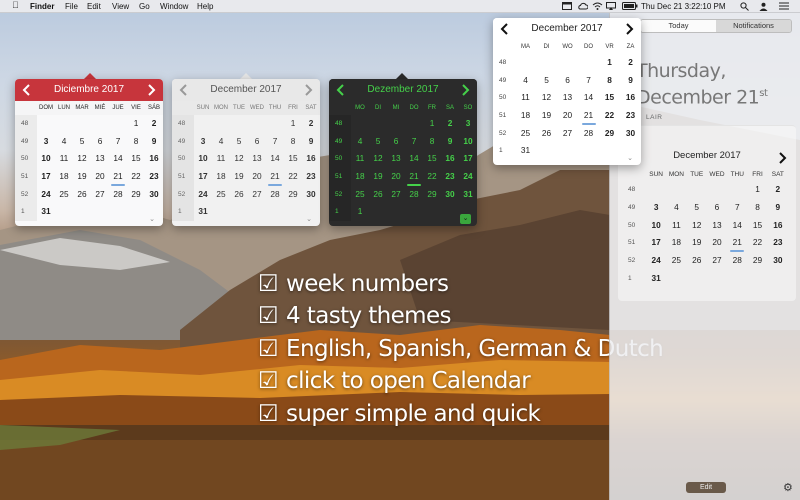  What do you see at coordinates (432, 124) in the screenshot?
I see `calendar-day: 1` at bounding box center [432, 124].